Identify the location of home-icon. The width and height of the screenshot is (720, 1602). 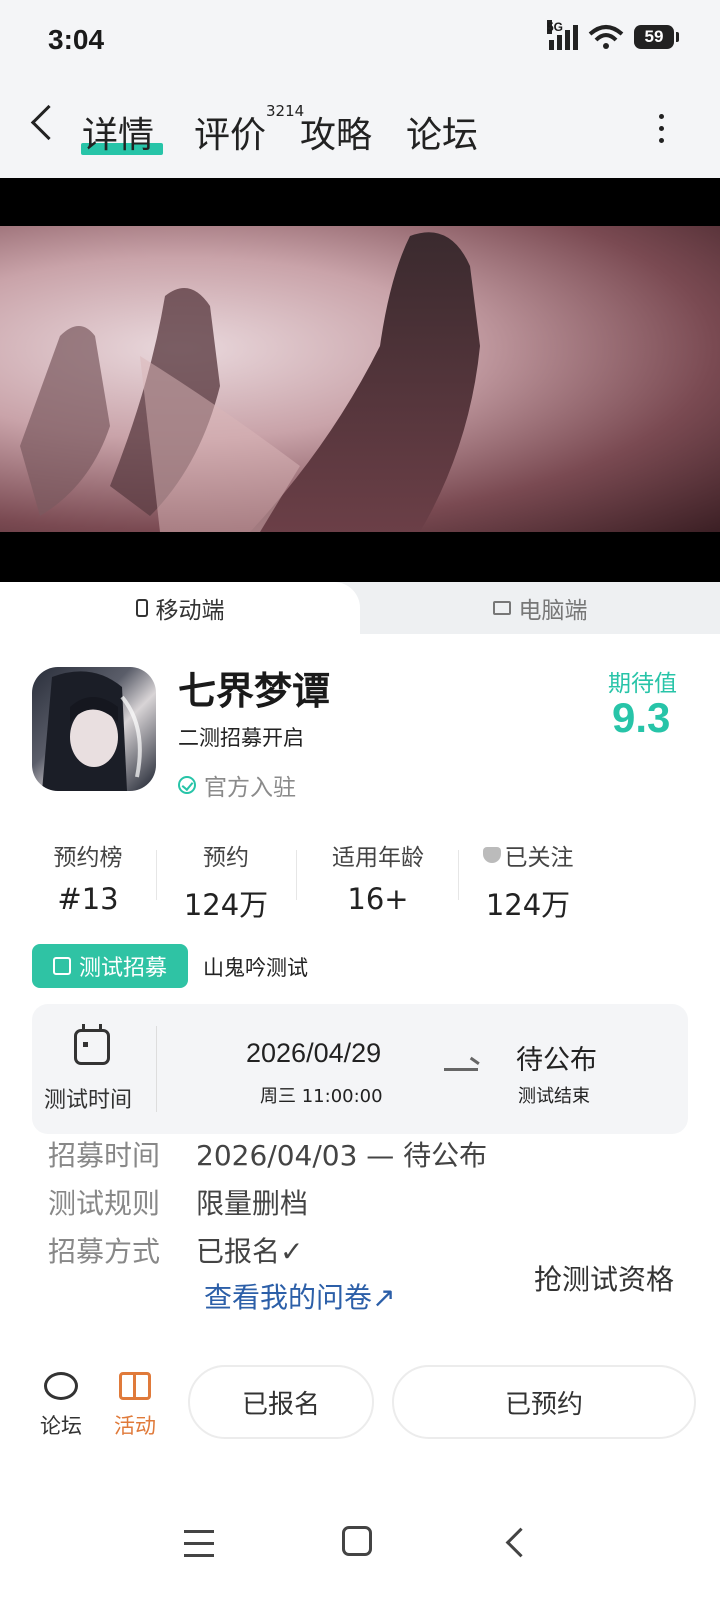
(357, 1541).